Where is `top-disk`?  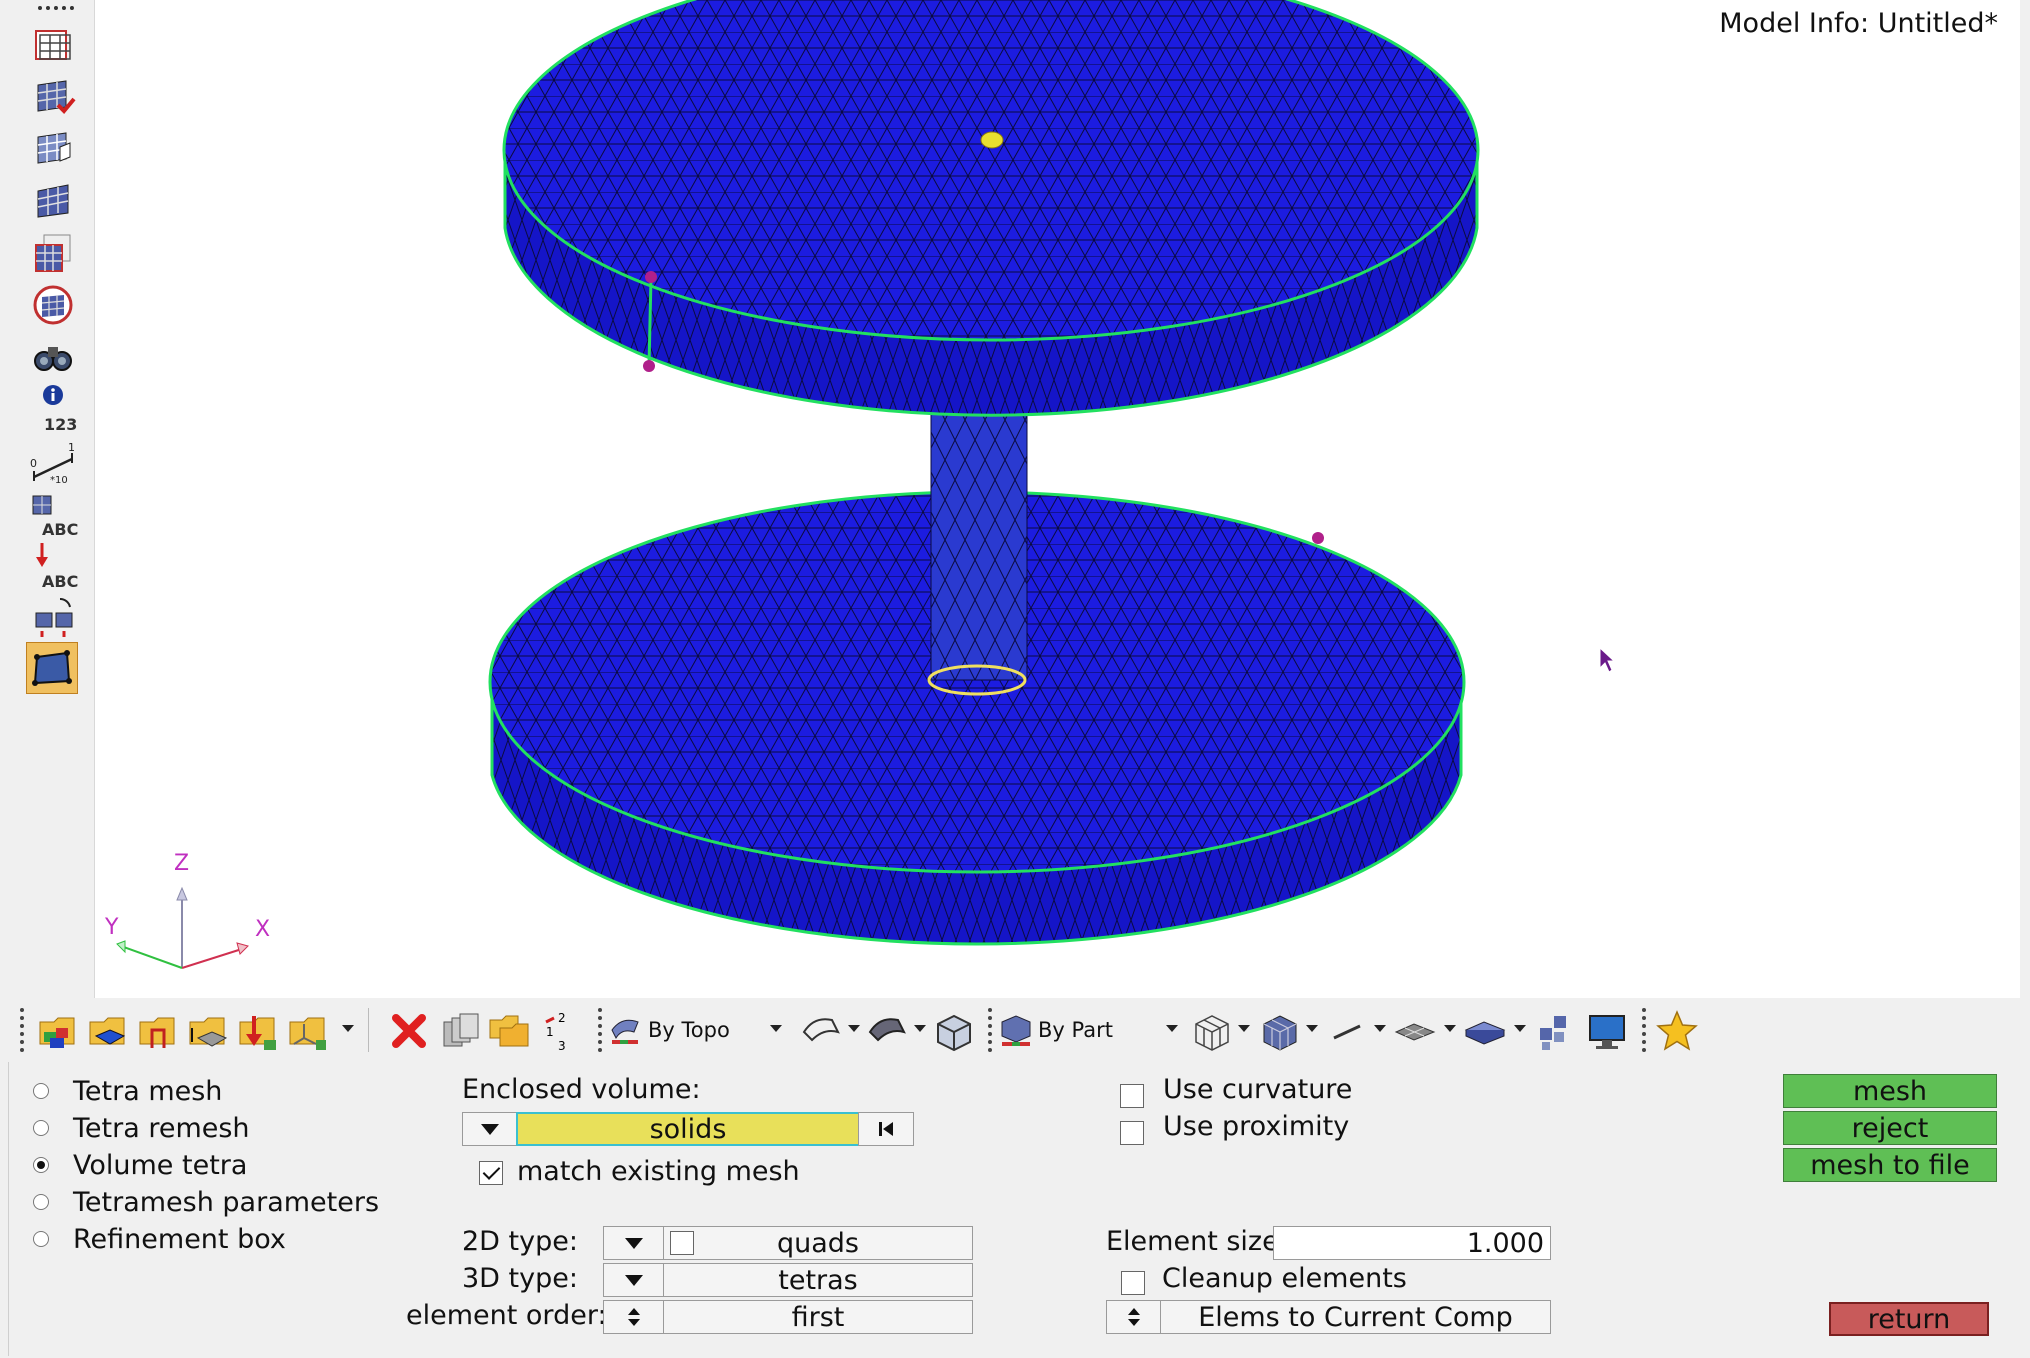
top-disk is located at coordinates (991, 208).